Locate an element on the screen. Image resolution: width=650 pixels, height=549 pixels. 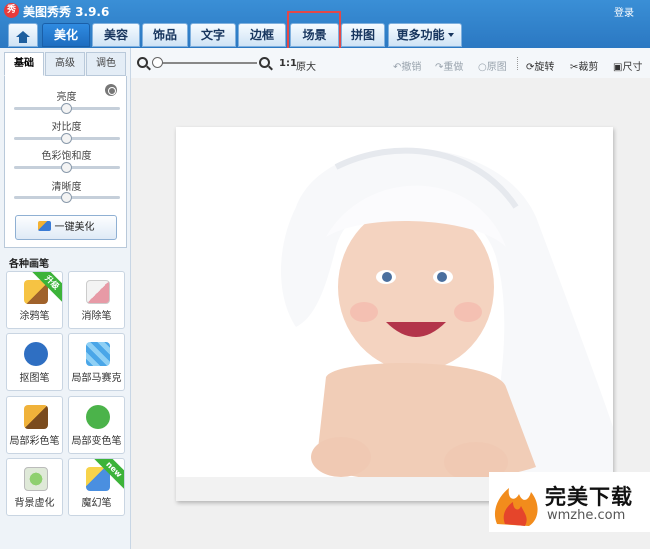
crop-label: 裁剪 is located at coordinates (588, 67).